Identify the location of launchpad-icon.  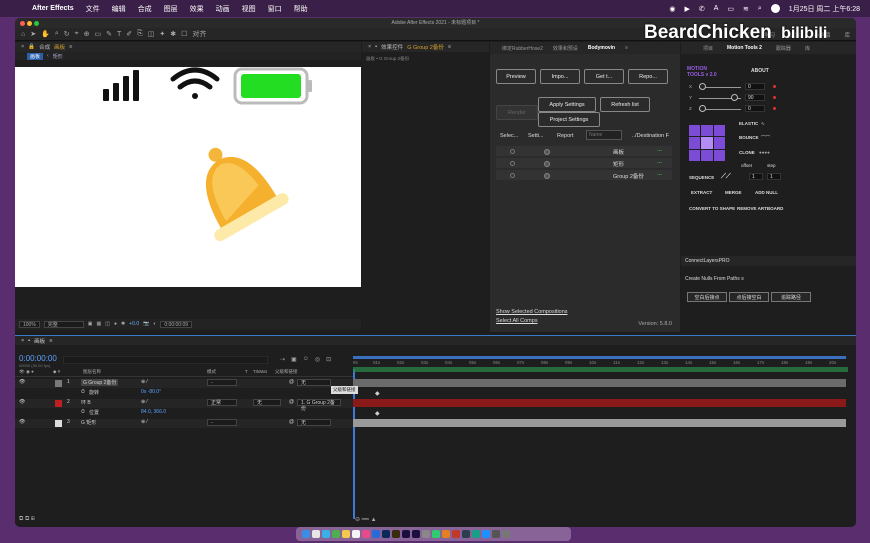
(316, 534).